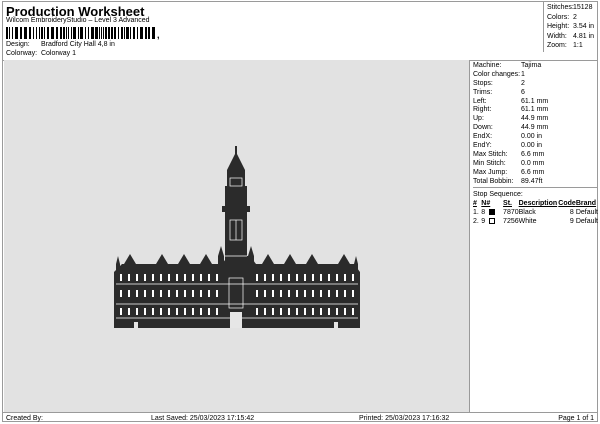 The width and height of the screenshot is (600, 424). I want to click on left-row: Left: 61.1 mm, so click(511, 101).